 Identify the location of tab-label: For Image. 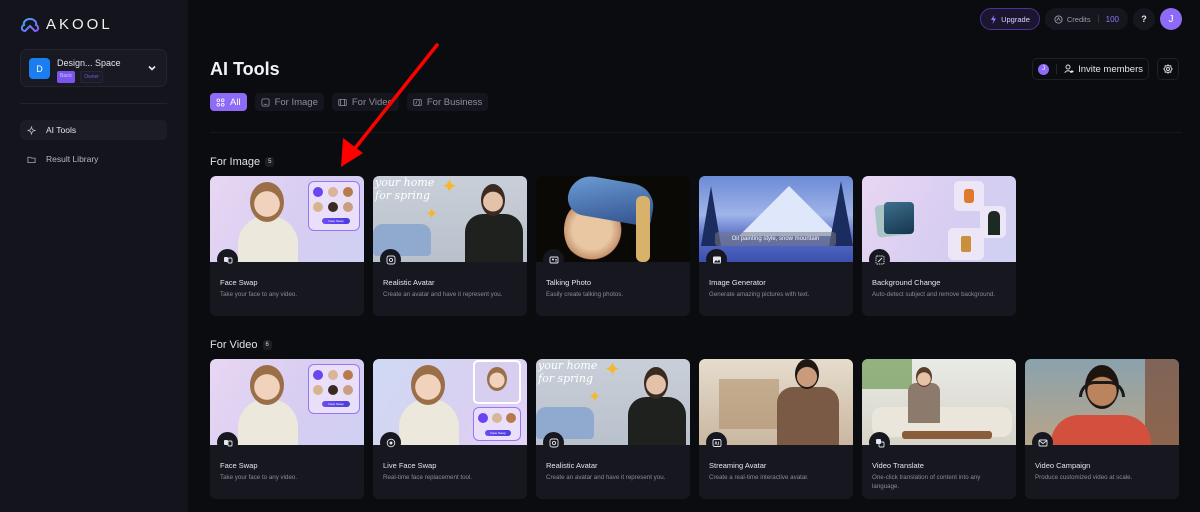
(296, 102).